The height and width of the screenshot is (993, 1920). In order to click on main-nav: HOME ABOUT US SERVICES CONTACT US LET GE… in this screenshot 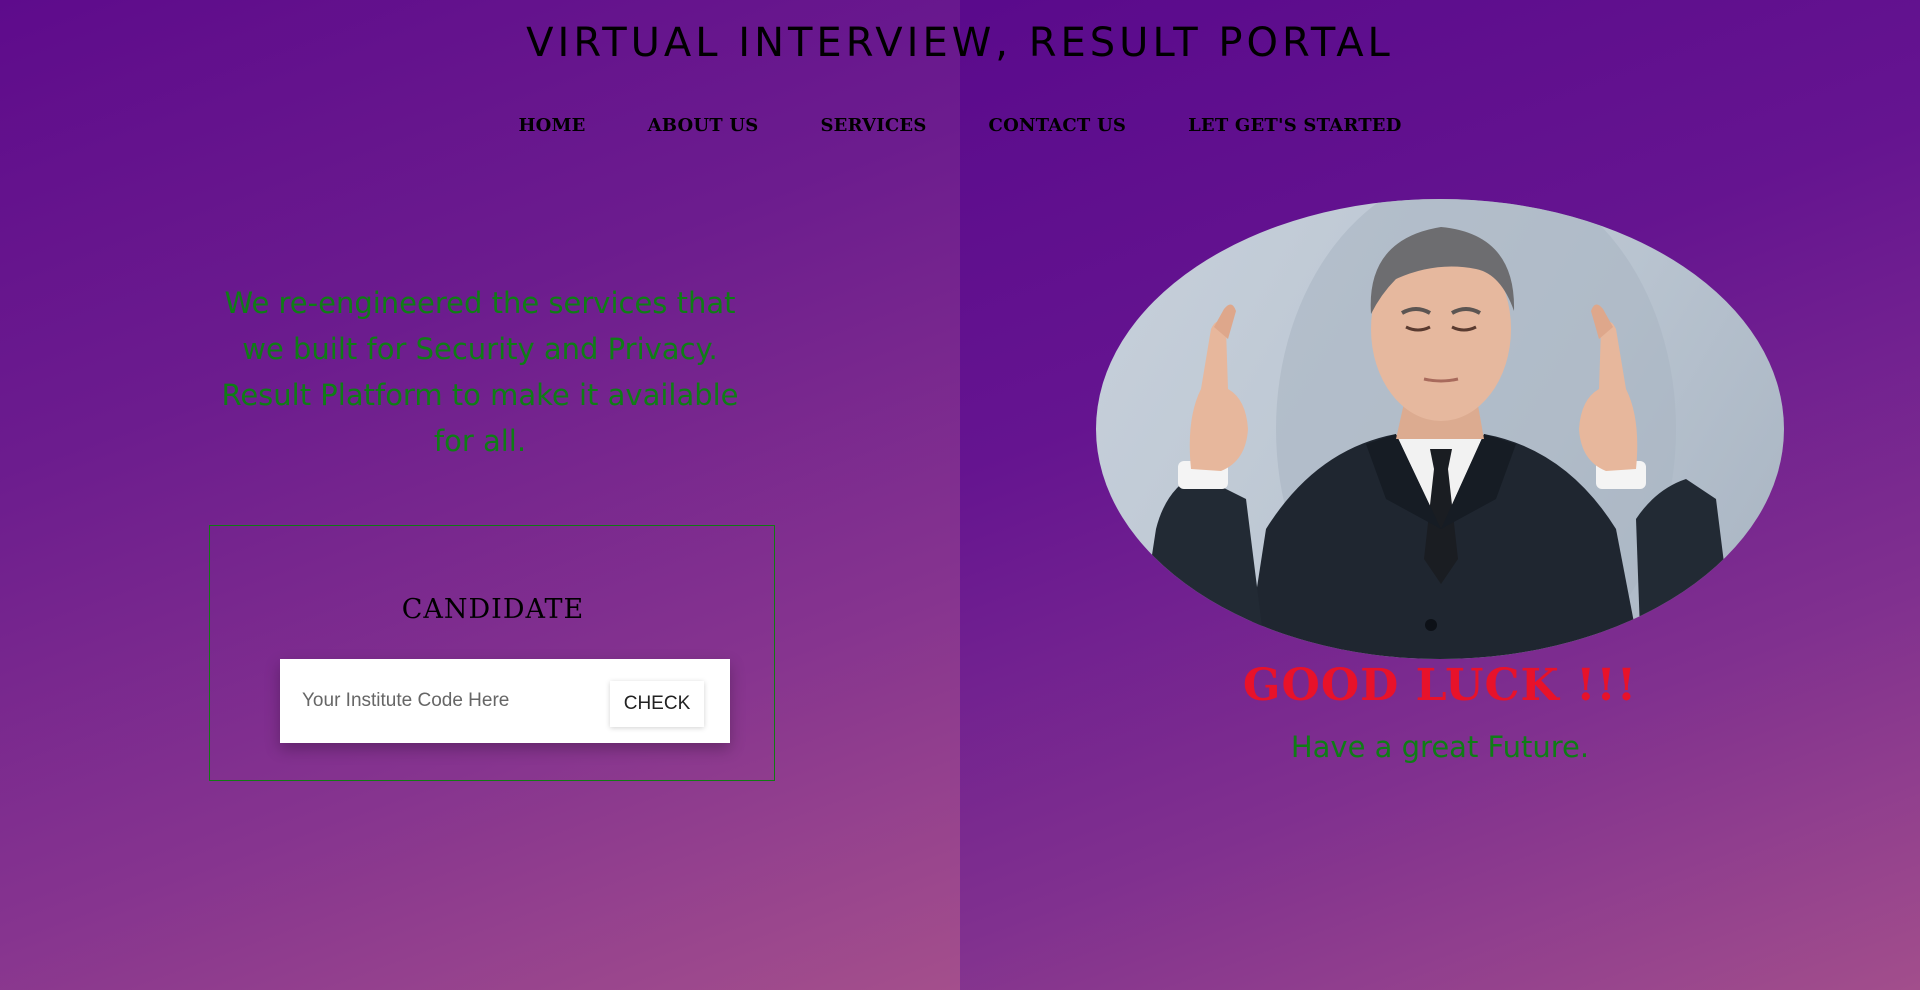, I will do `click(960, 125)`.